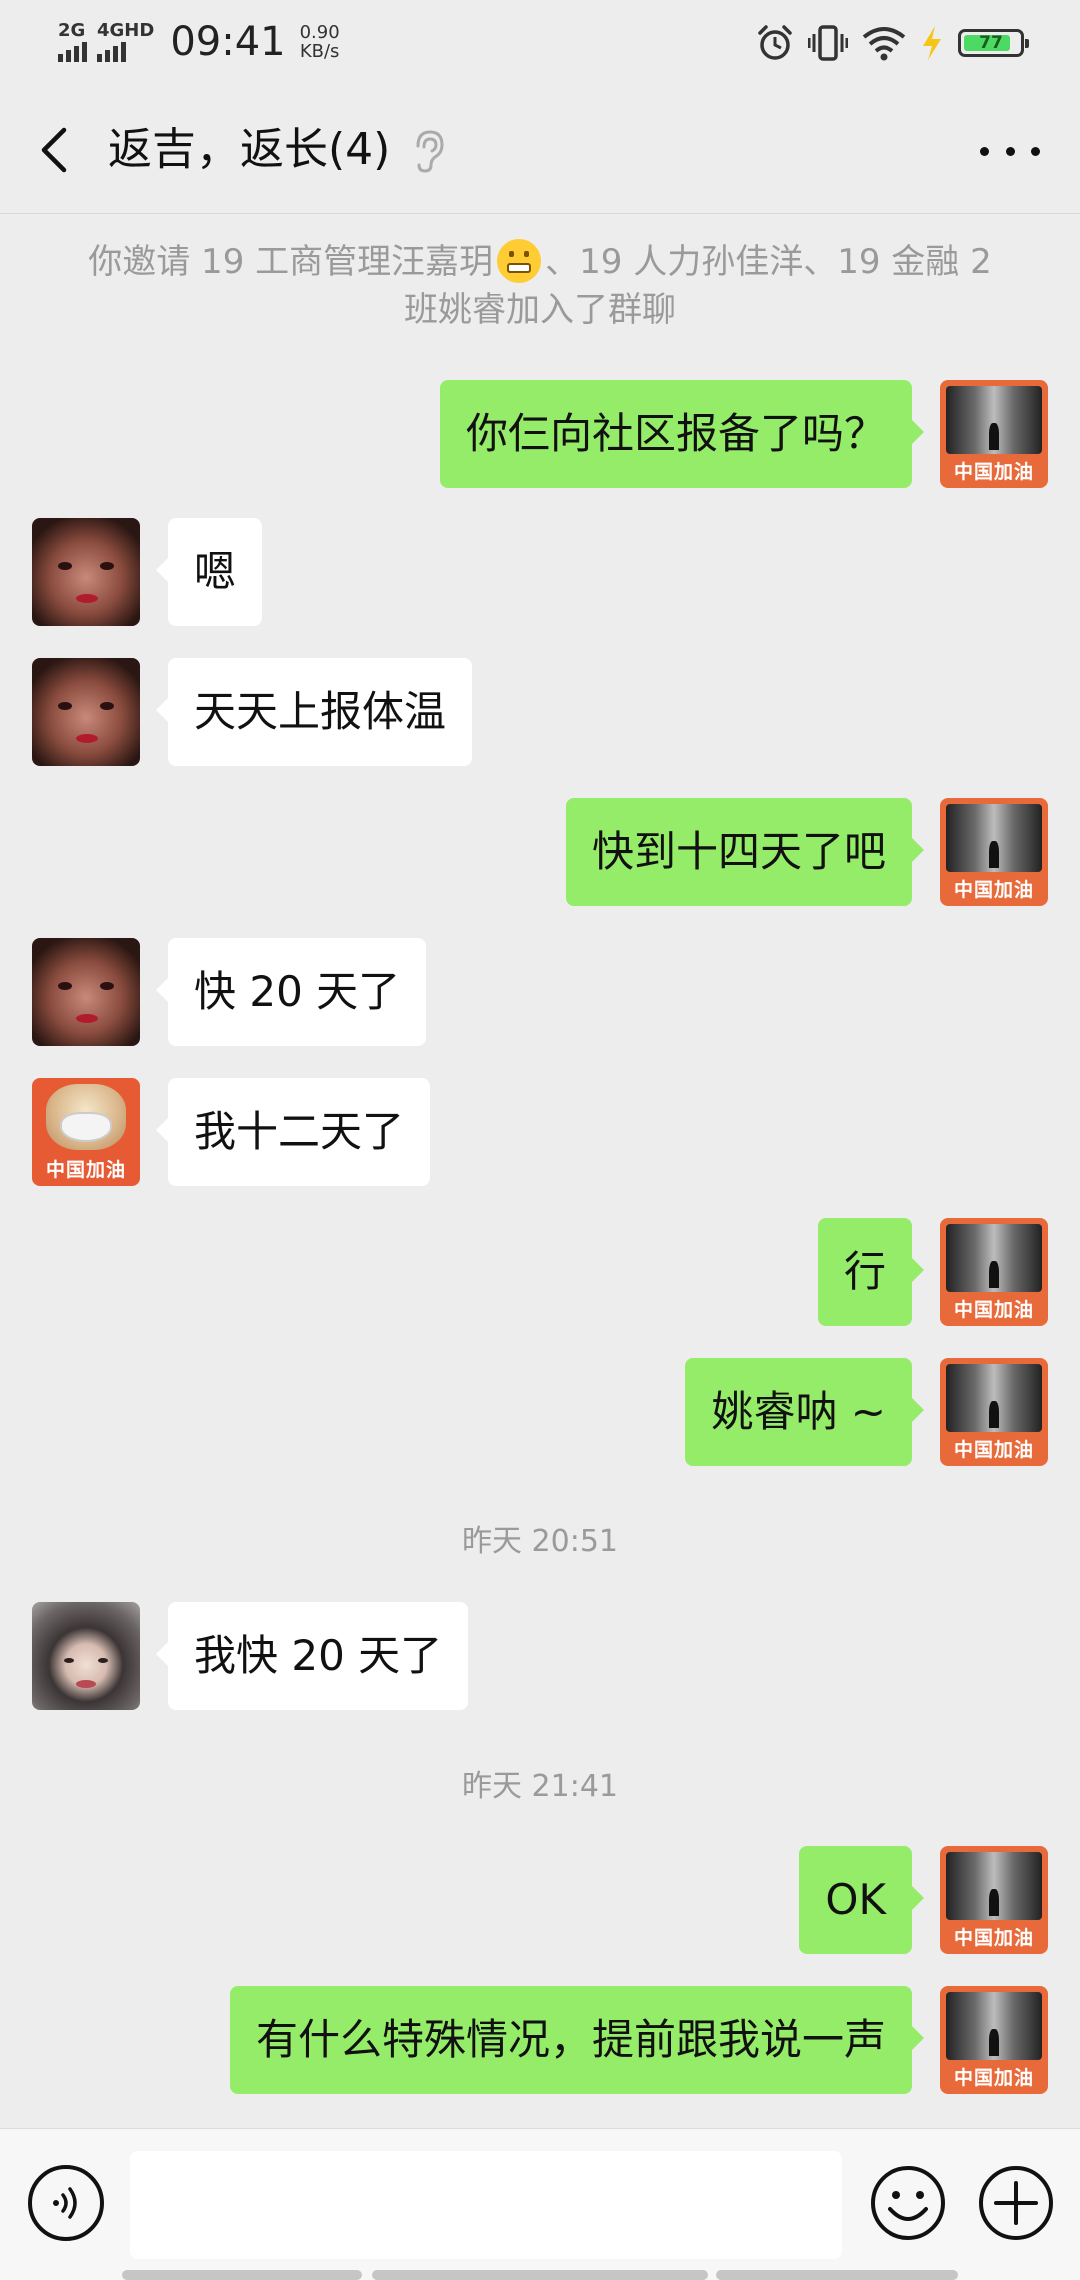  I want to click on battery-icon: 77, so click(993, 43).